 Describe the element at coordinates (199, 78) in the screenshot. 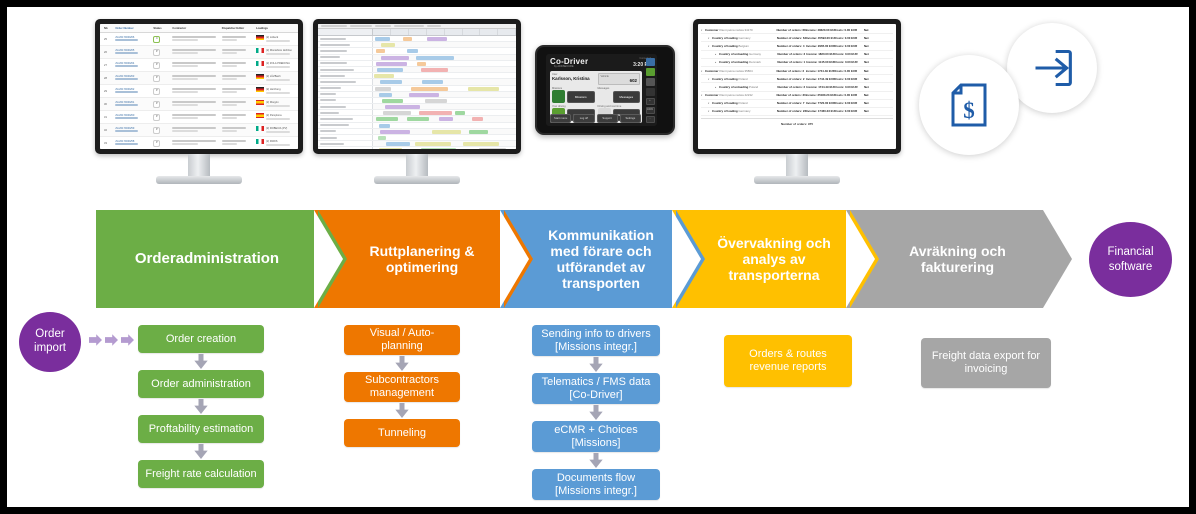

I see `order-row: 28 ZL/2017/000263 P (2) LÜZBach` at that location.